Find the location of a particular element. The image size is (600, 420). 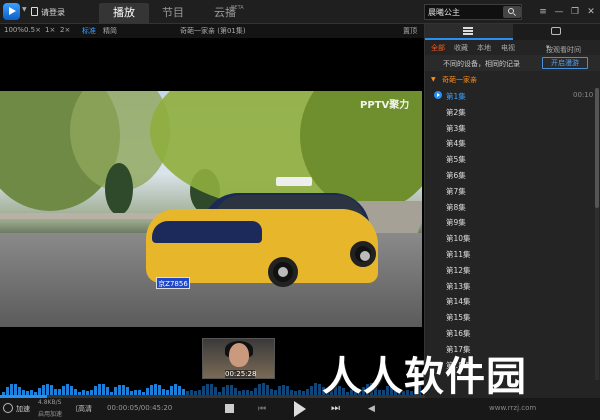

volume-icon: ◀ is located at coordinates (373, 409).